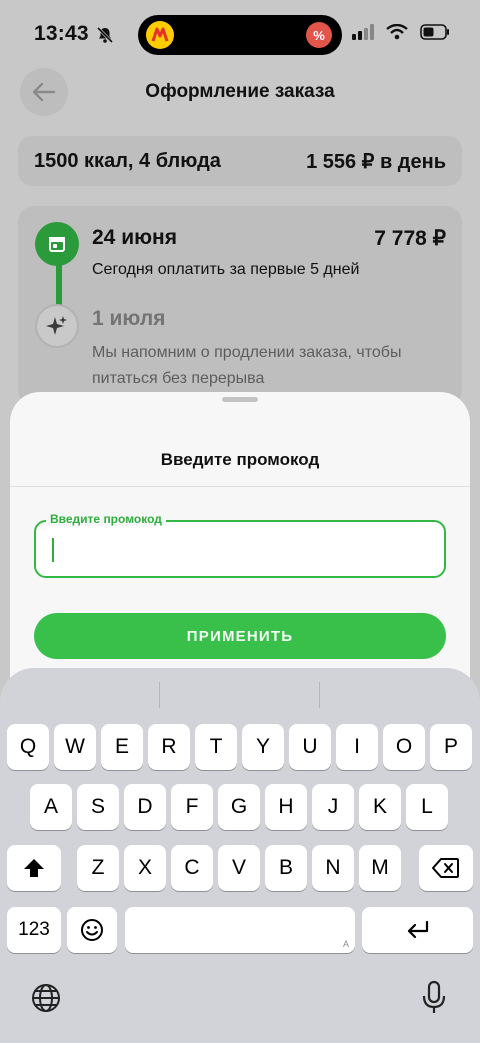  I want to click on status-time: 13:43, so click(61, 33).